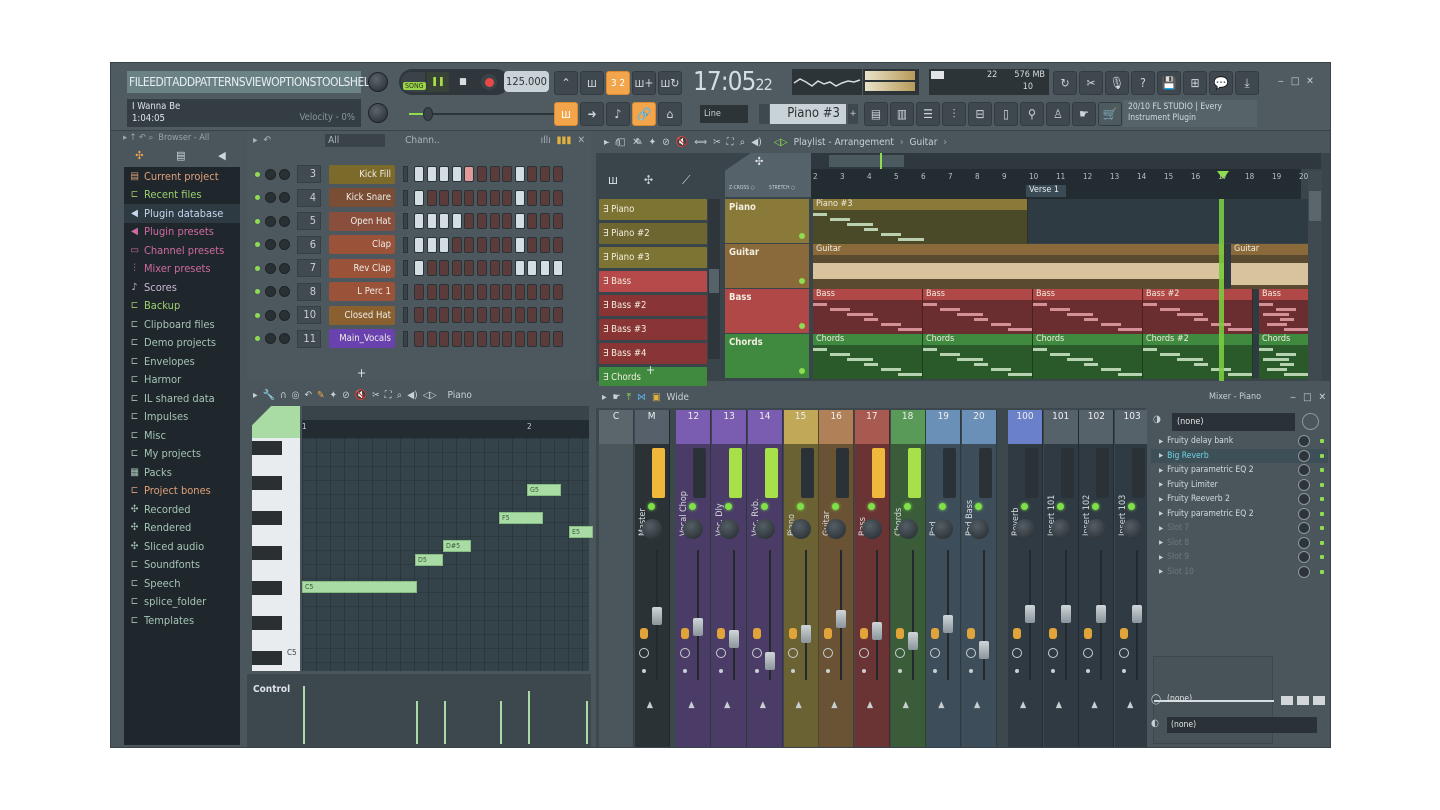 The image size is (1440, 810). What do you see at coordinates (686, 180) in the screenshot?
I see `picker-automation-icon: ⟋` at bounding box center [686, 180].